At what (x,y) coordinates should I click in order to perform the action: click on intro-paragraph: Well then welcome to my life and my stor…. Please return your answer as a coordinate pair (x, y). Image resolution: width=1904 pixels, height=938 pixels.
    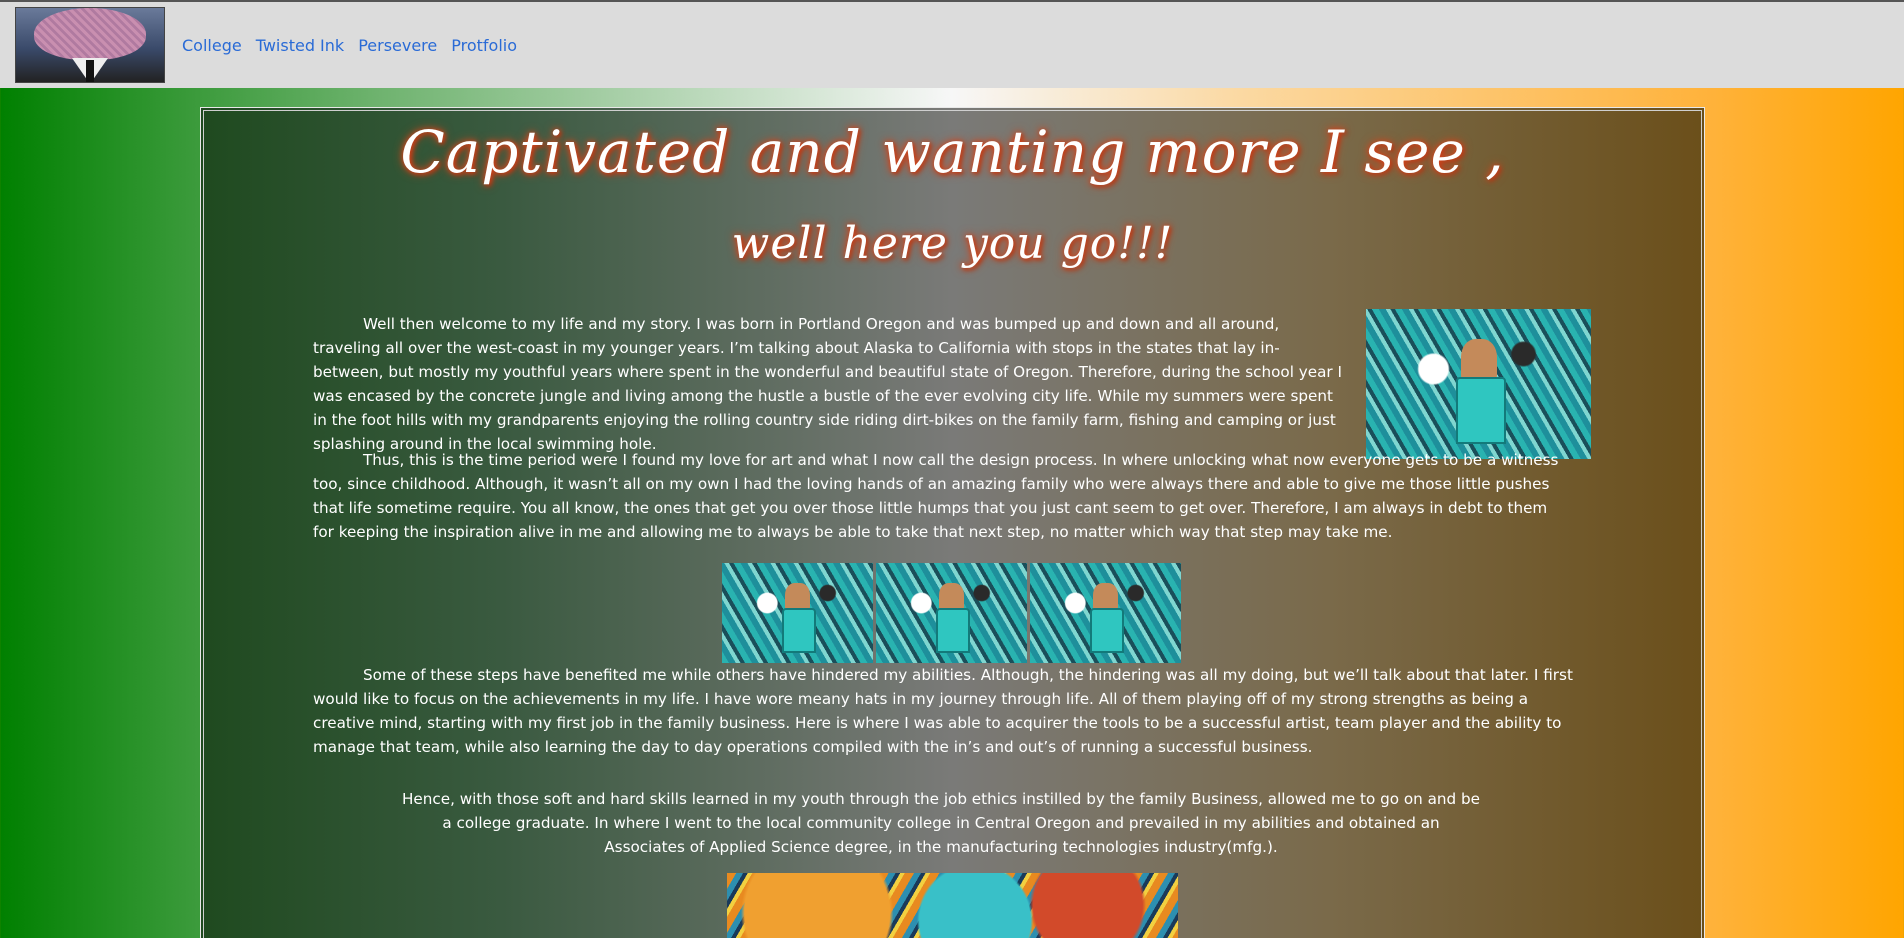
    Looking at the image, I should click on (827, 384).